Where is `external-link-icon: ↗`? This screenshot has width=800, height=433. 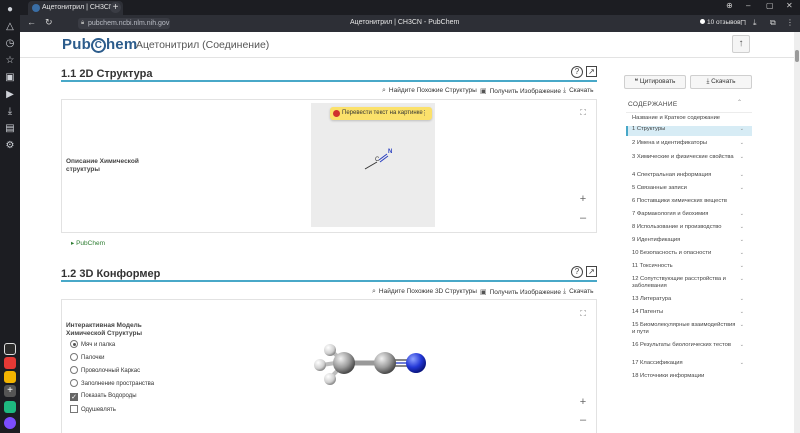 external-link-icon: ↗ is located at coordinates (591, 71).